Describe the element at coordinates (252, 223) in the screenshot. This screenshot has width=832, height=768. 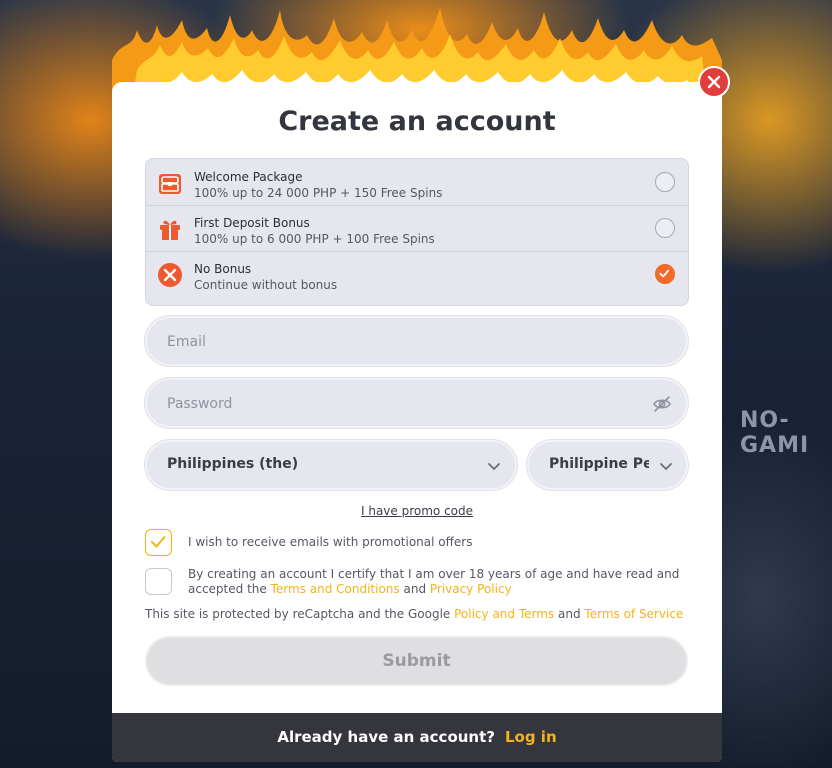
I see `bonus-title: First Deposit Bonus` at that location.